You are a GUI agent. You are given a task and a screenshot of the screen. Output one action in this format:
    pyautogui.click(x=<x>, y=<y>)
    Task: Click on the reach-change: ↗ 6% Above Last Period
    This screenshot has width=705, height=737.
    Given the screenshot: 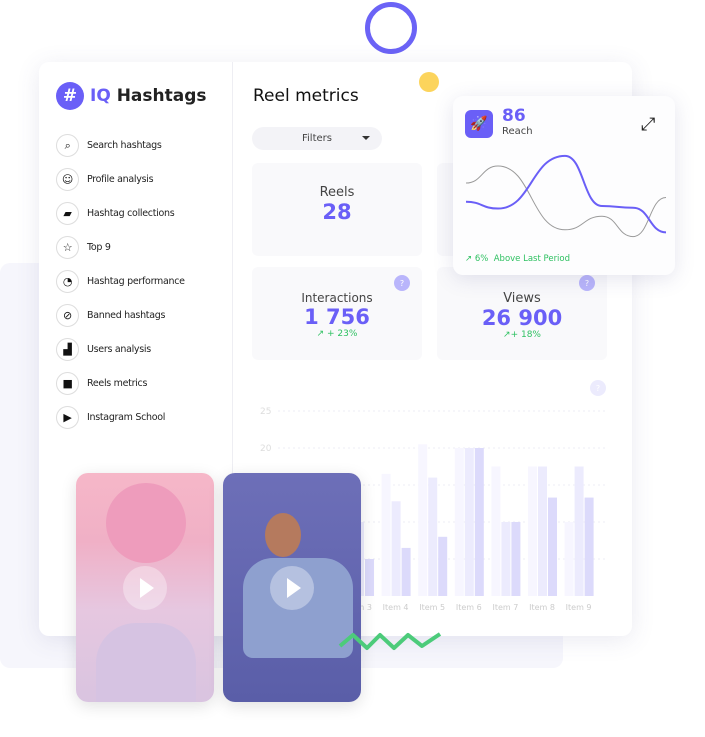 What is the action you would take?
    pyautogui.click(x=517, y=259)
    